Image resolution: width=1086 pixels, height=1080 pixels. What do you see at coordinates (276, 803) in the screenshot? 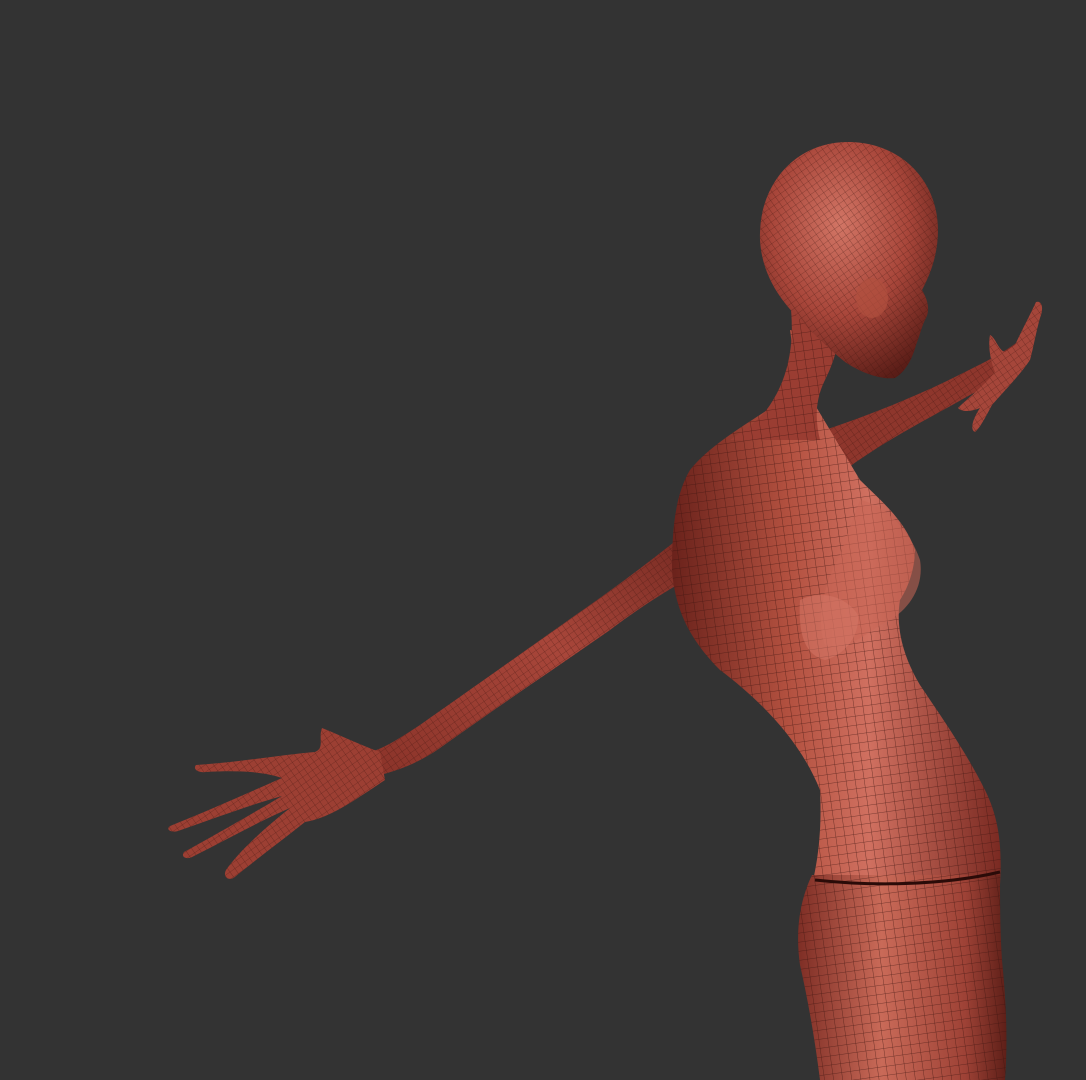
I see `left-hand` at bounding box center [276, 803].